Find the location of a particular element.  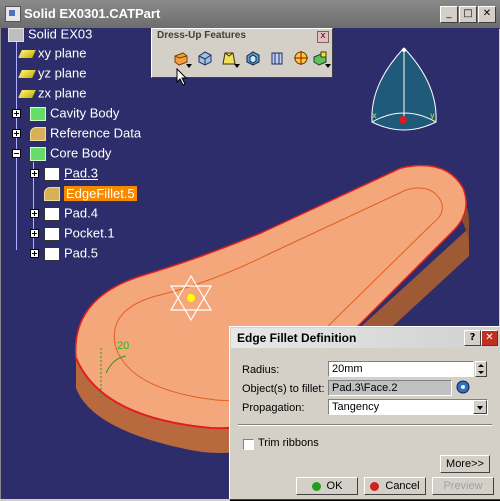

remove-face-icon is located at coordinates (320, 58).